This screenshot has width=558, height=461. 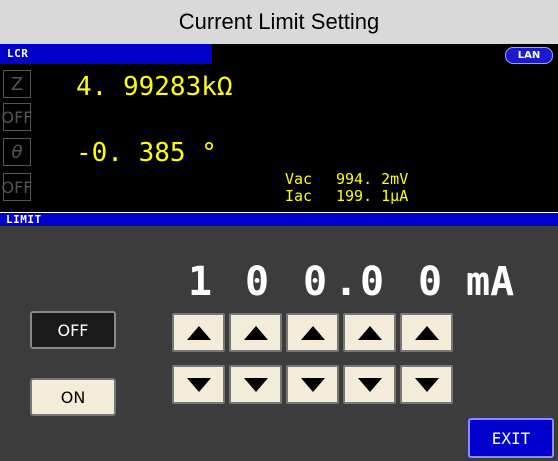 I want to click on limit-digit-1: 1, so click(x=200, y=282).